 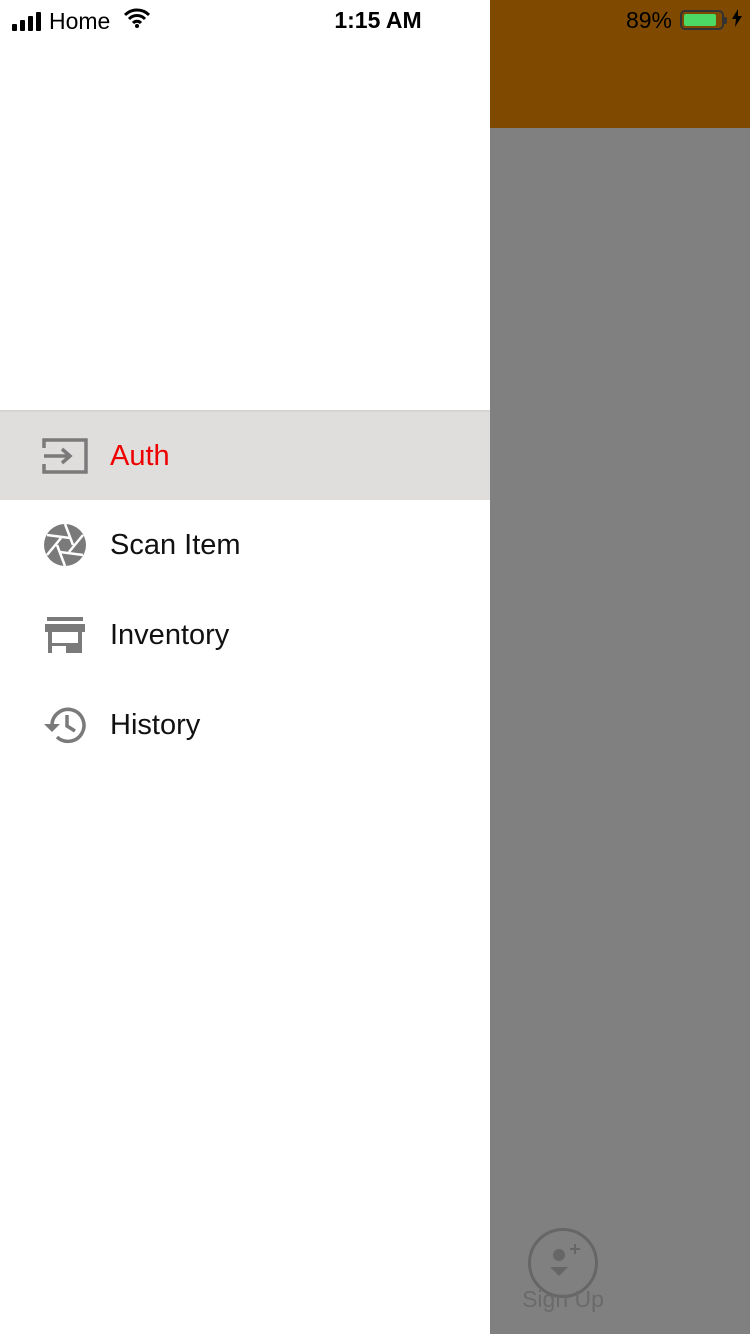 I want to click on drawer-item-label: History, so click(x=155, y=724).